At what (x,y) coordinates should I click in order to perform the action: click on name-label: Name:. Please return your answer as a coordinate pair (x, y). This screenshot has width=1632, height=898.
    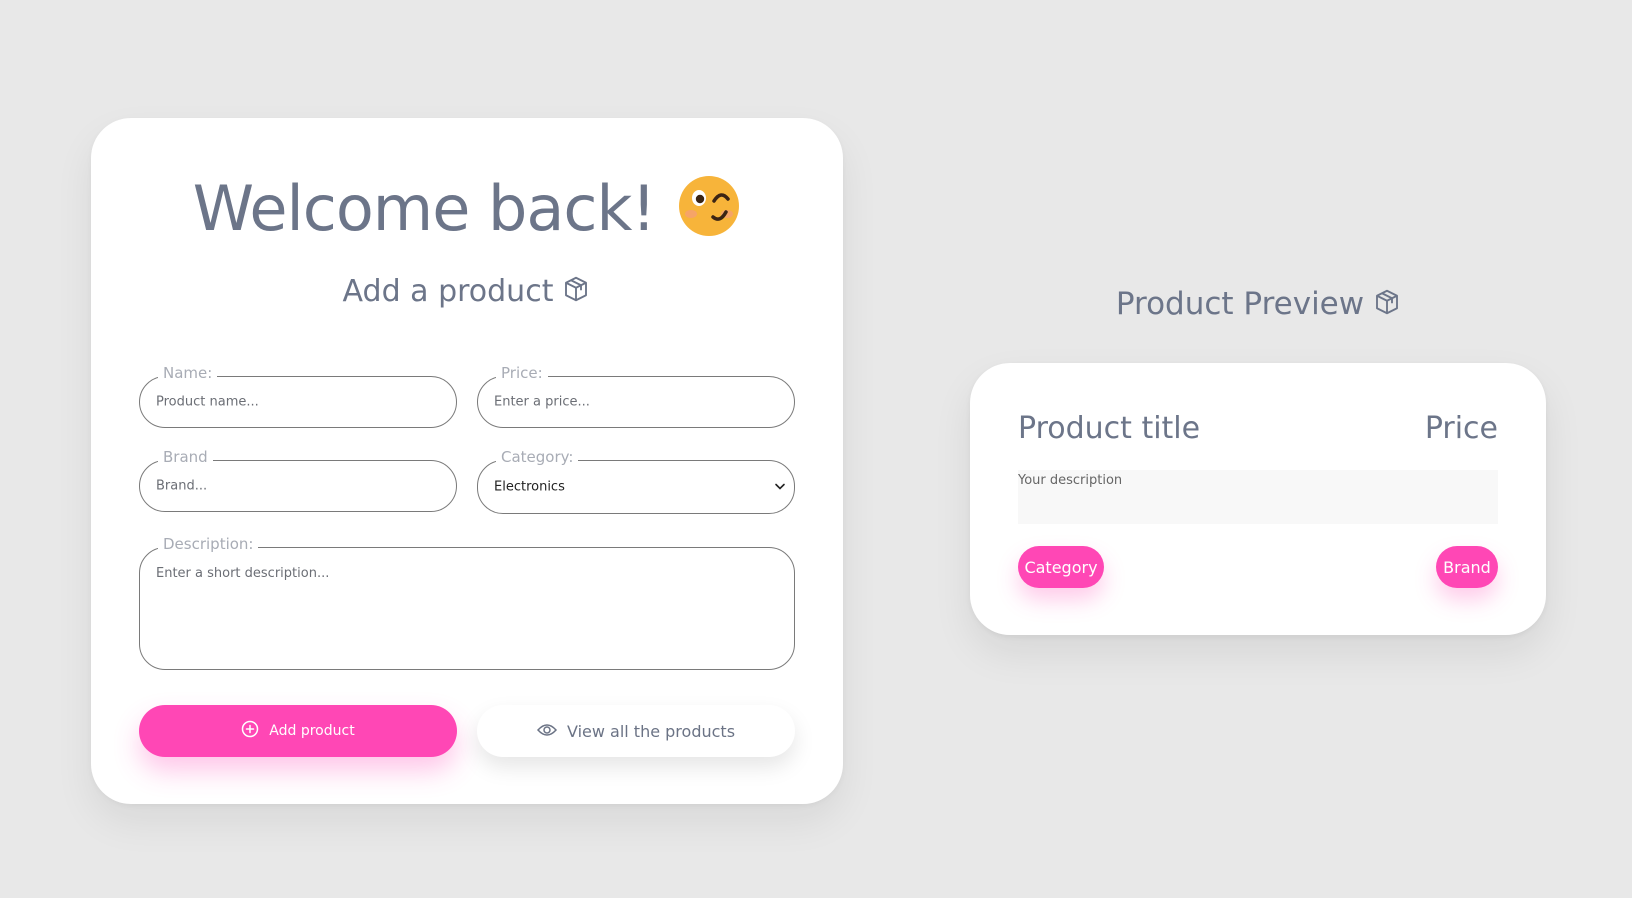
    Looking at the image, I should click on (188, 373).